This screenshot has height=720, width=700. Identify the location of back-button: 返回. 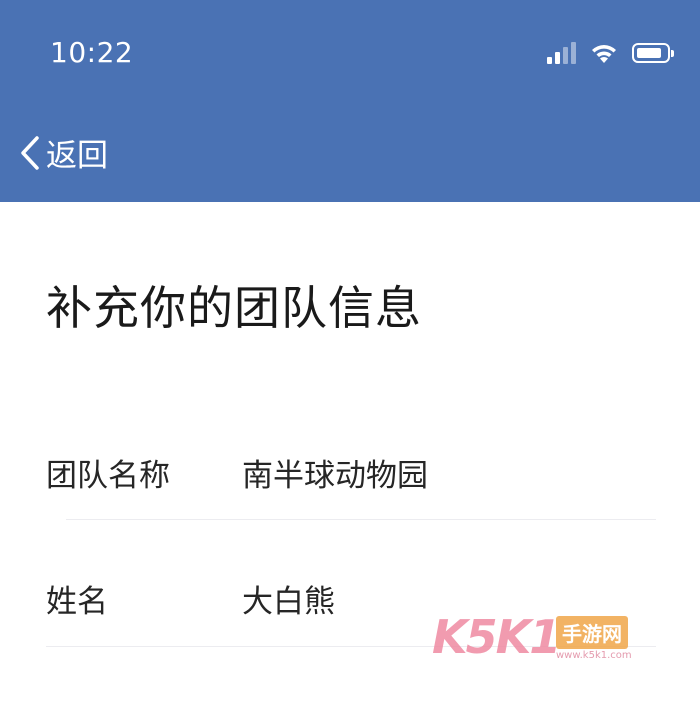
(64, 152).